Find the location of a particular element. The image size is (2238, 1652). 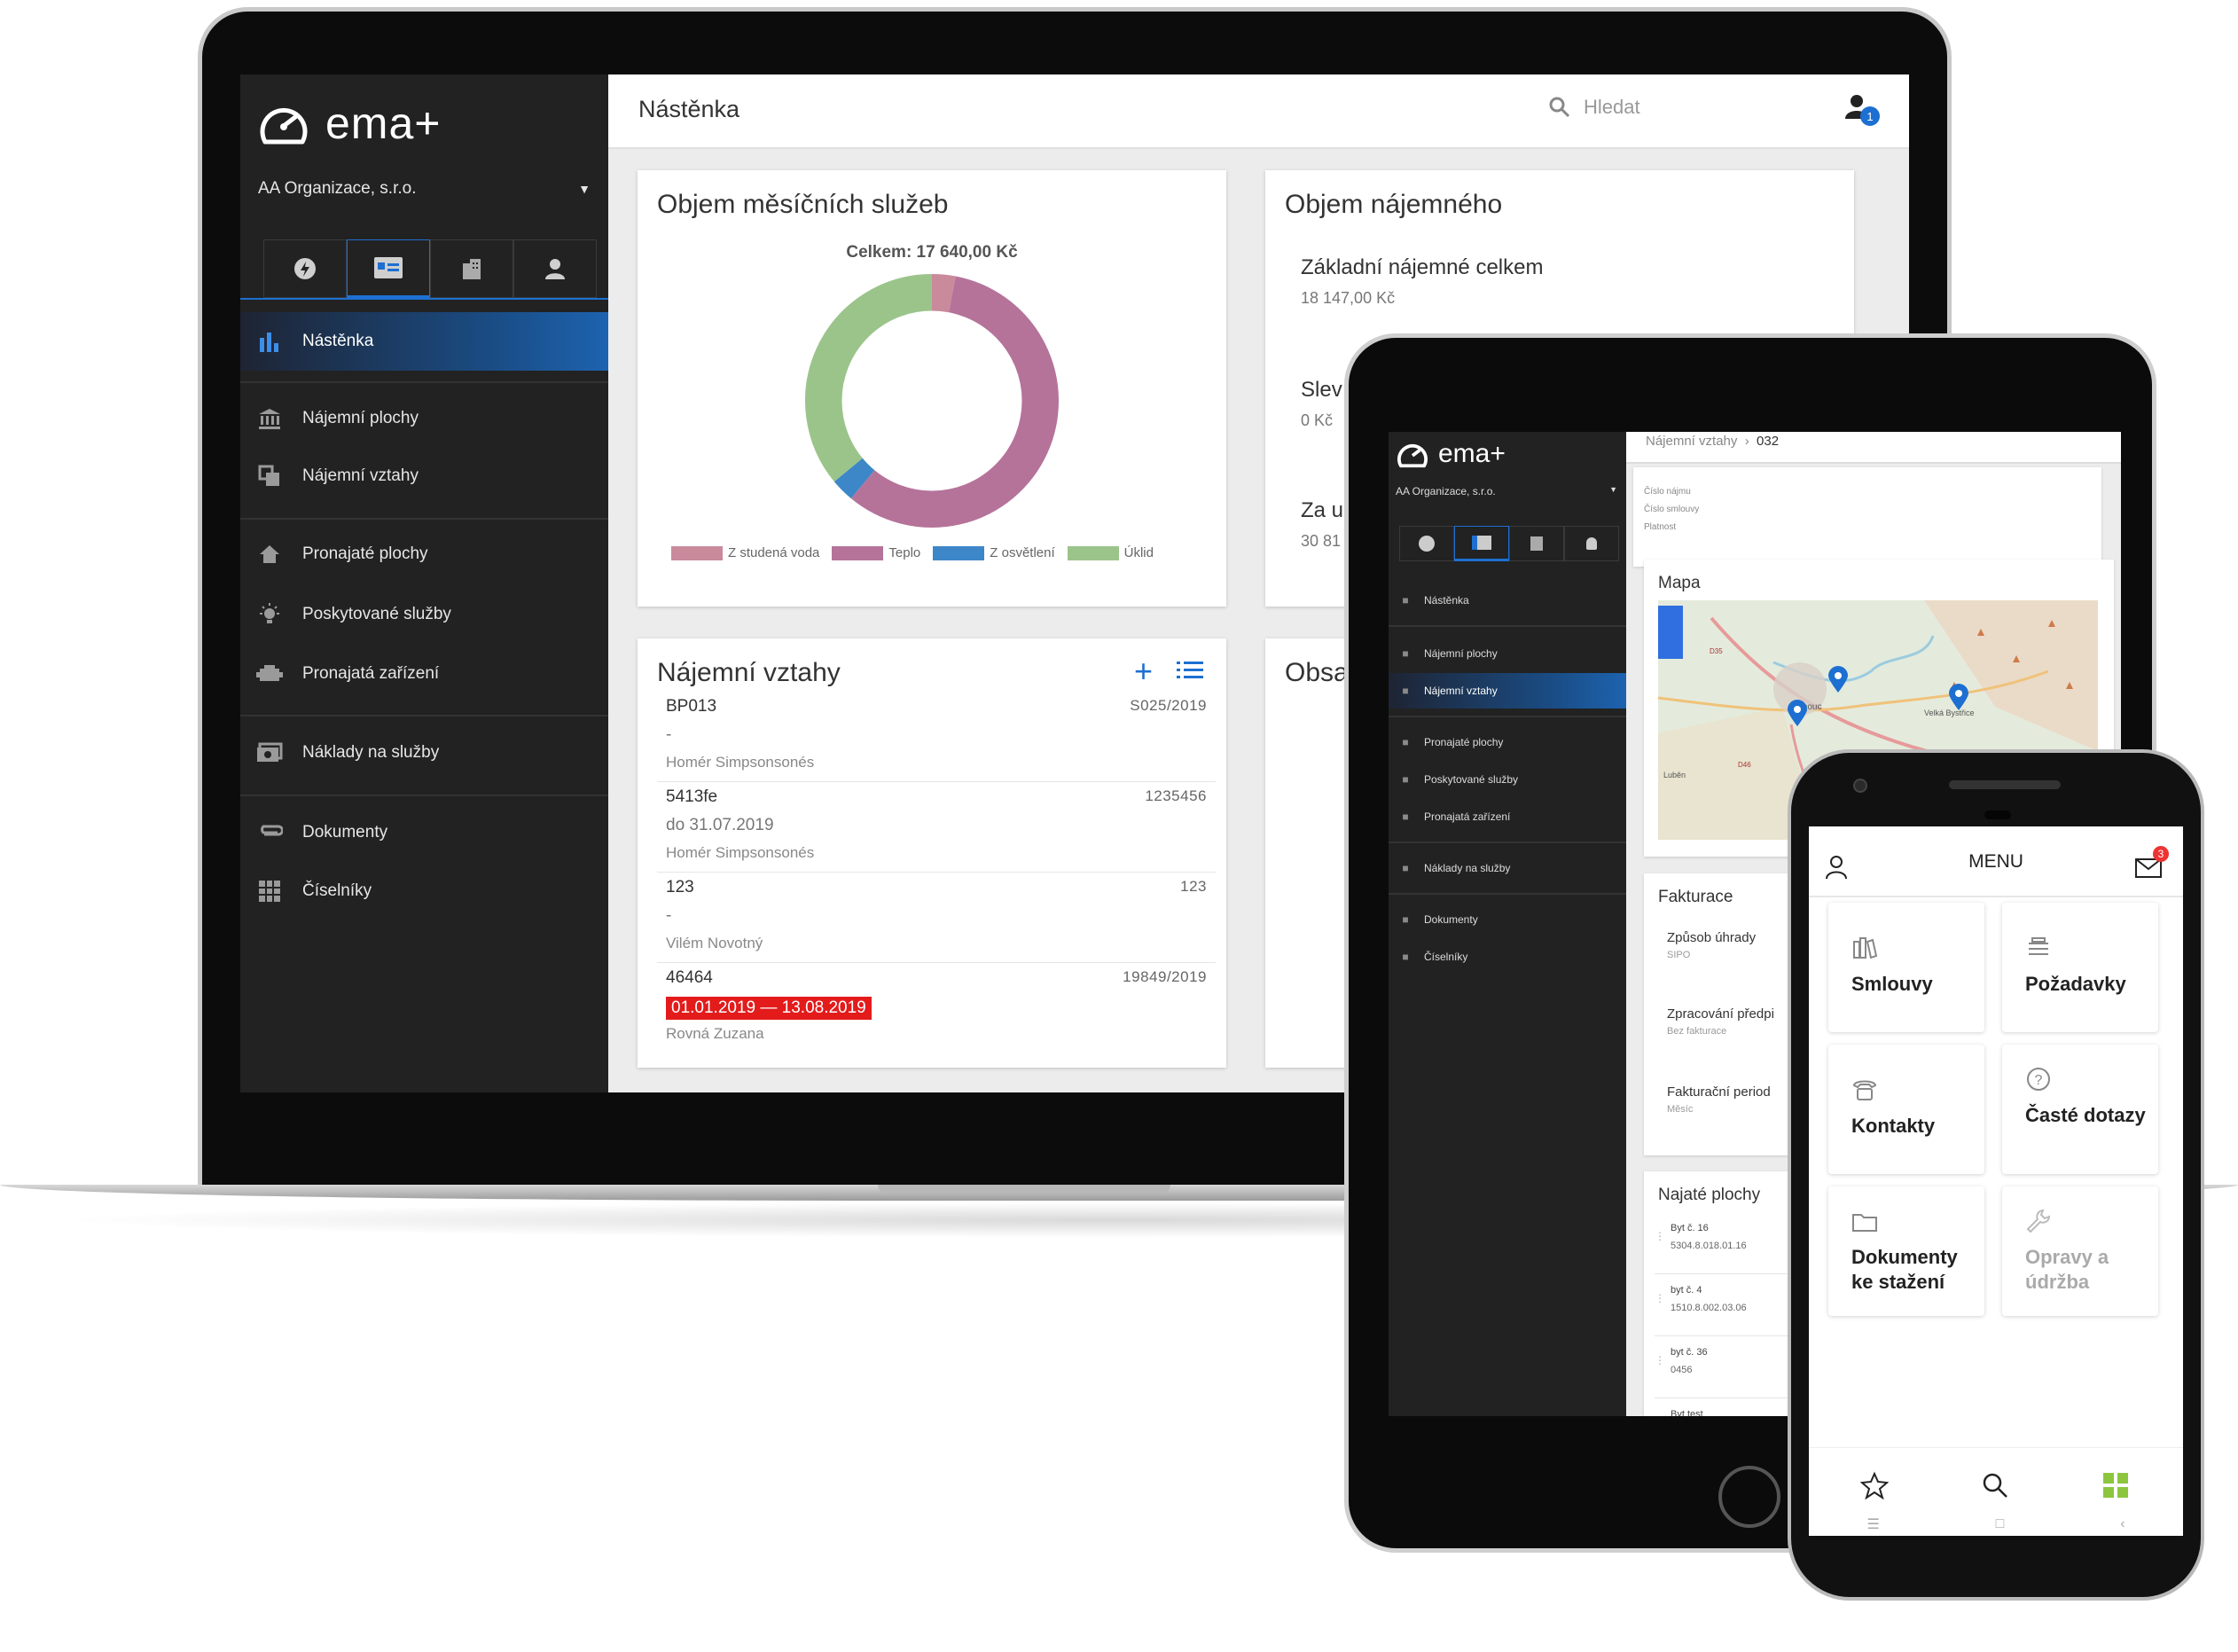

tile-kontakty: Kontakty is located at coordinates (1906, 1109).